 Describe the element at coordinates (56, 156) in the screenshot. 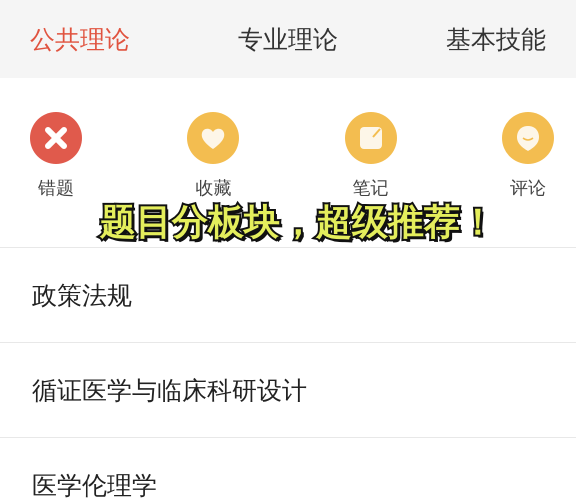

I see `shortcut-button: 错题` at that location.